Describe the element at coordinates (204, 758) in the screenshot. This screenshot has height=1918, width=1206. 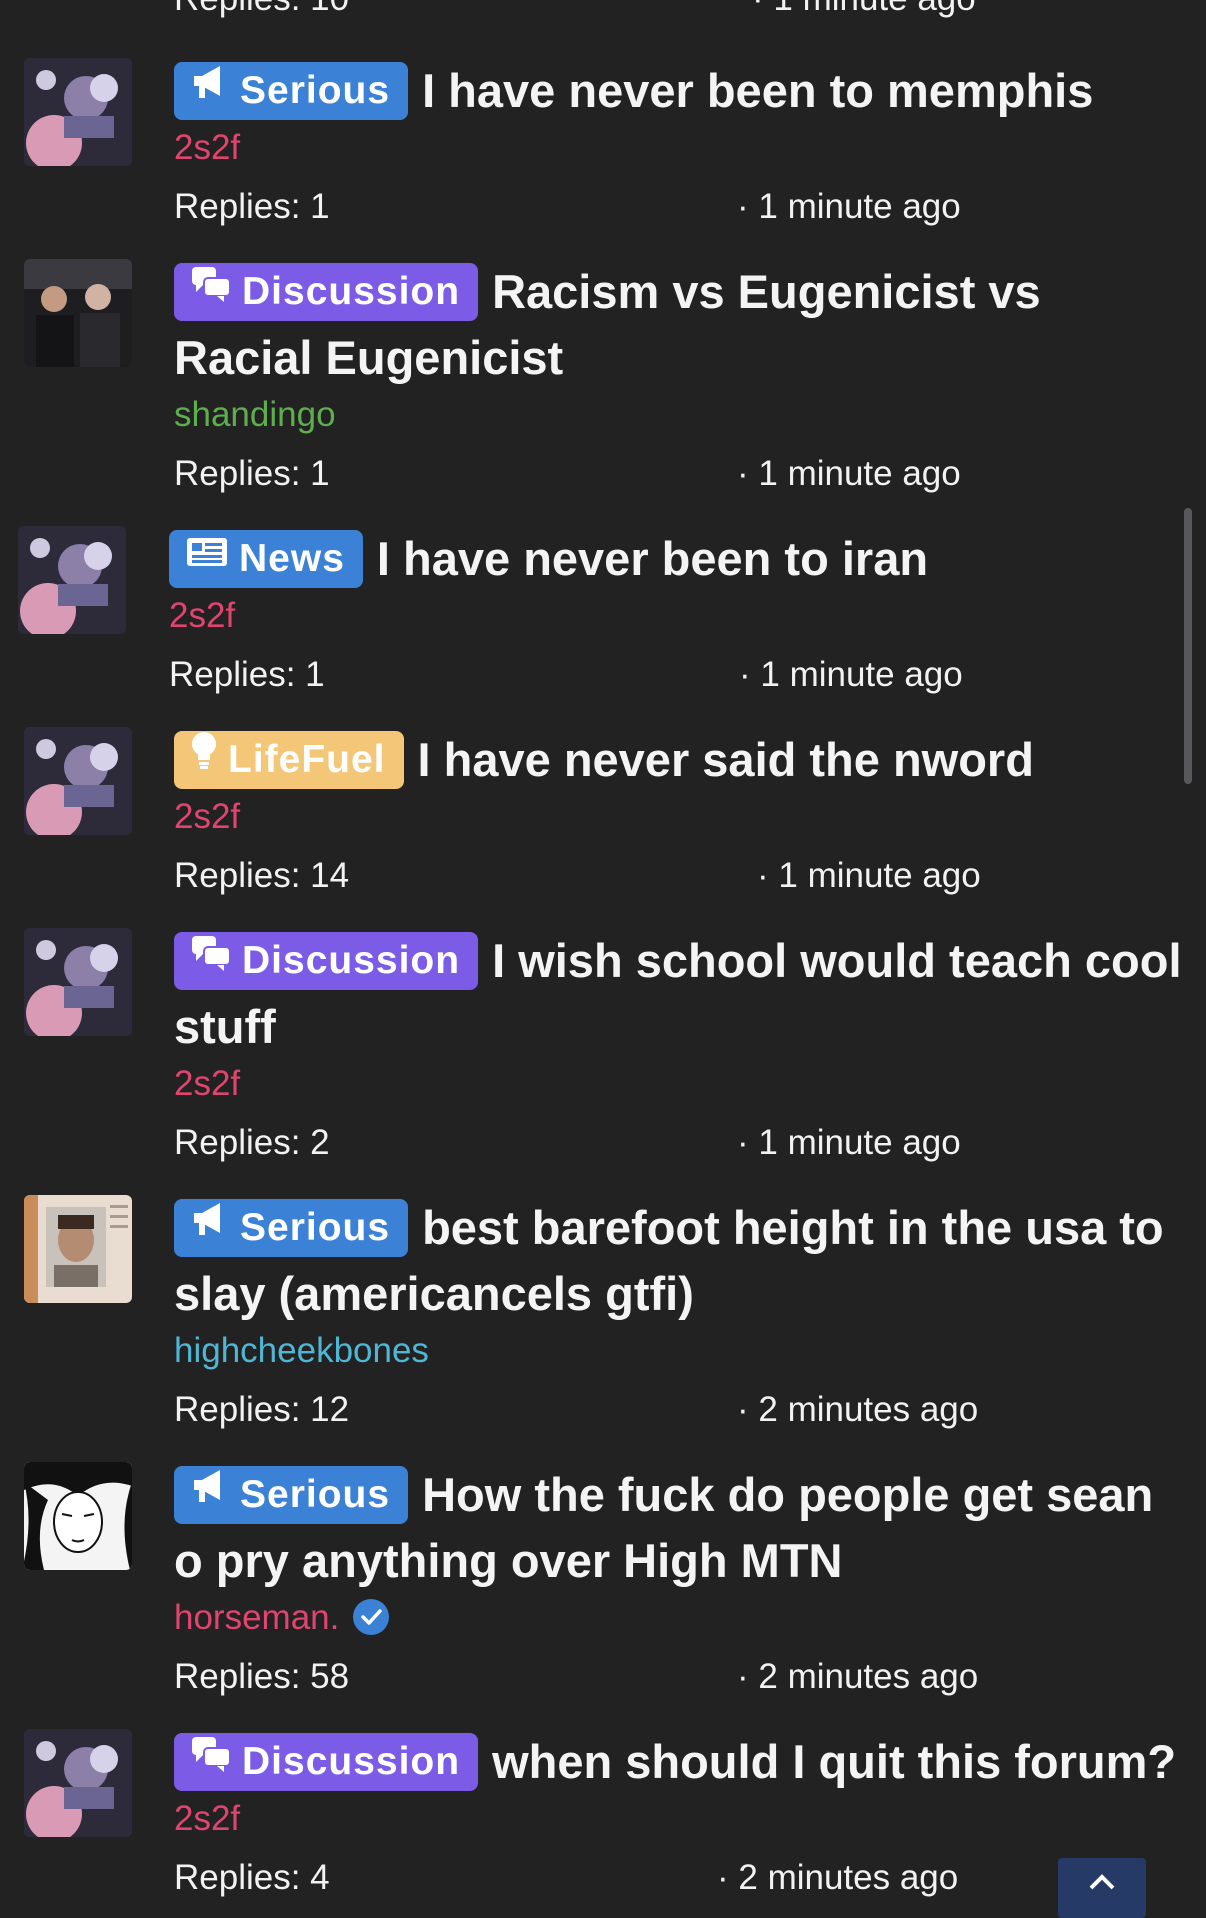
I see `lightbulb-icon` at that location.